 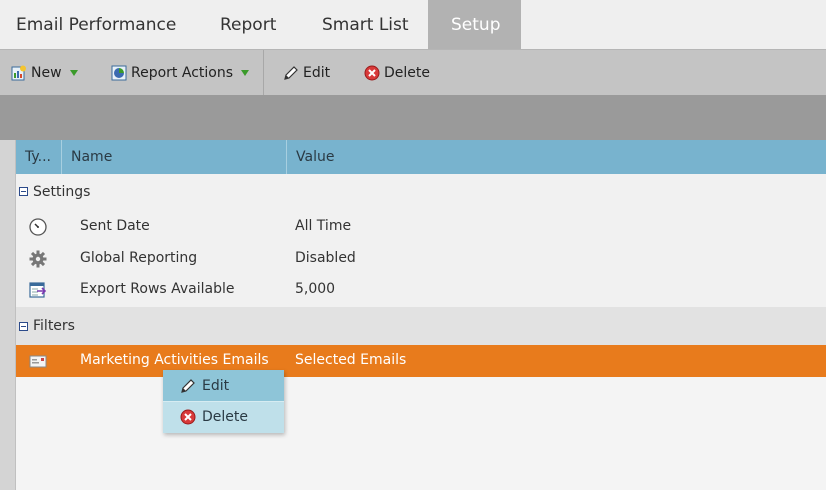 What do you see at coordinates (245, 72) in the screenshot?
I see `report-actions-dropdown-arrow-icon` at bounding box center [245, 72].